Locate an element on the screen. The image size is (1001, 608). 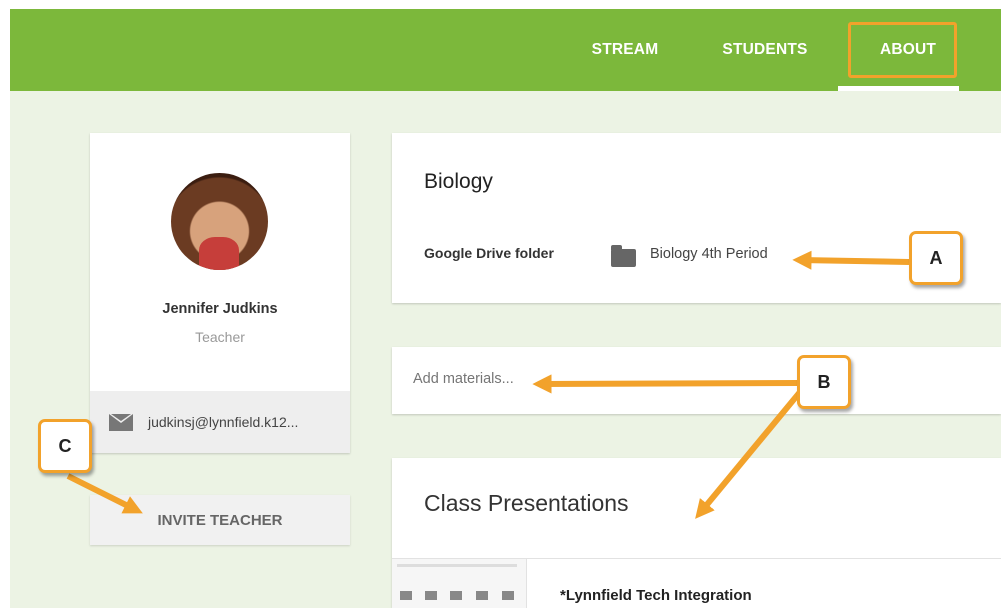
drive-folder-link: Biology 4th Period is located at coordinates (709, 254).